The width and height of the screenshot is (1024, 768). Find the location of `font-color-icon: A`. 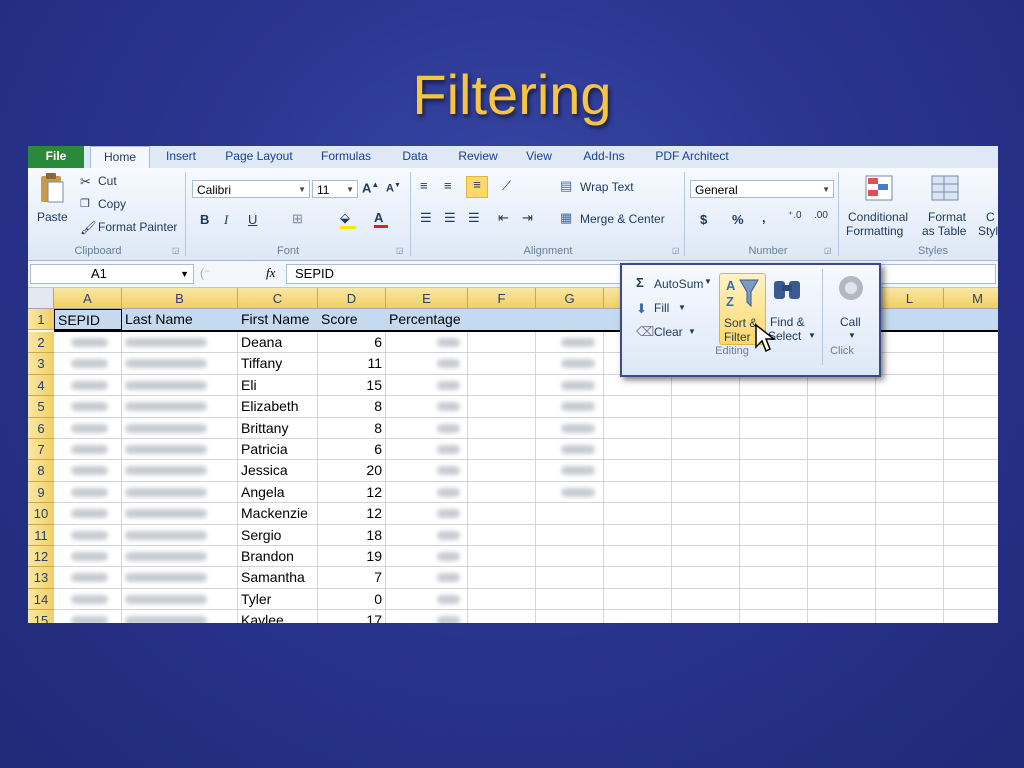

font-color-icon: A is located at coordinates (381, 219).